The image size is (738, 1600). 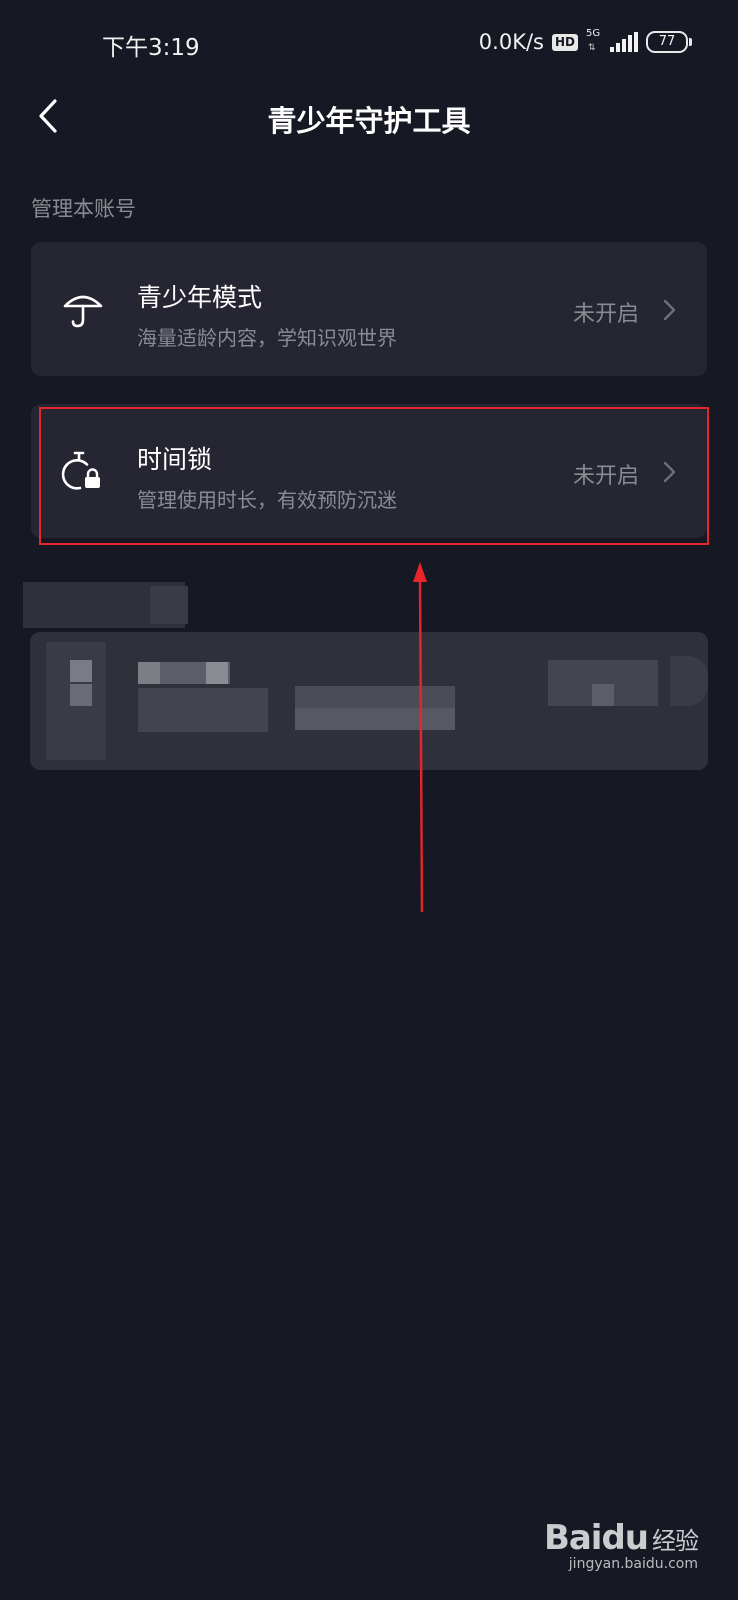 I want to click on status-time: 下午3:19, so click(x=151, y=48).